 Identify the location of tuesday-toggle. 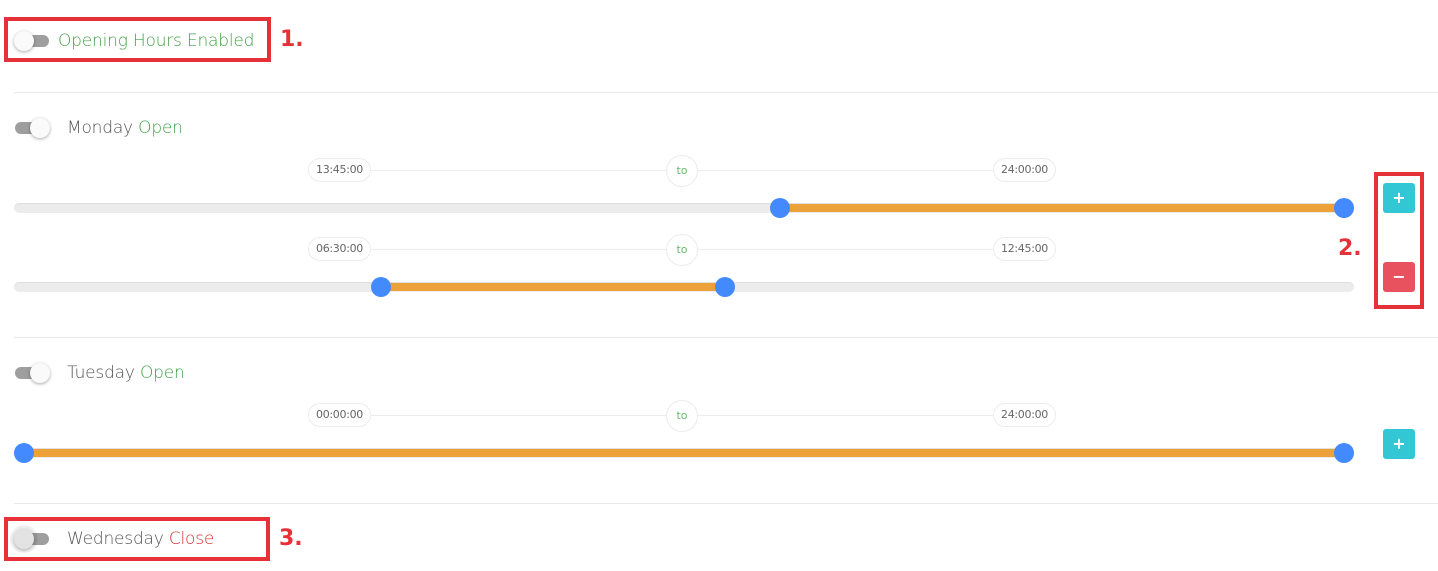
(32, 373).